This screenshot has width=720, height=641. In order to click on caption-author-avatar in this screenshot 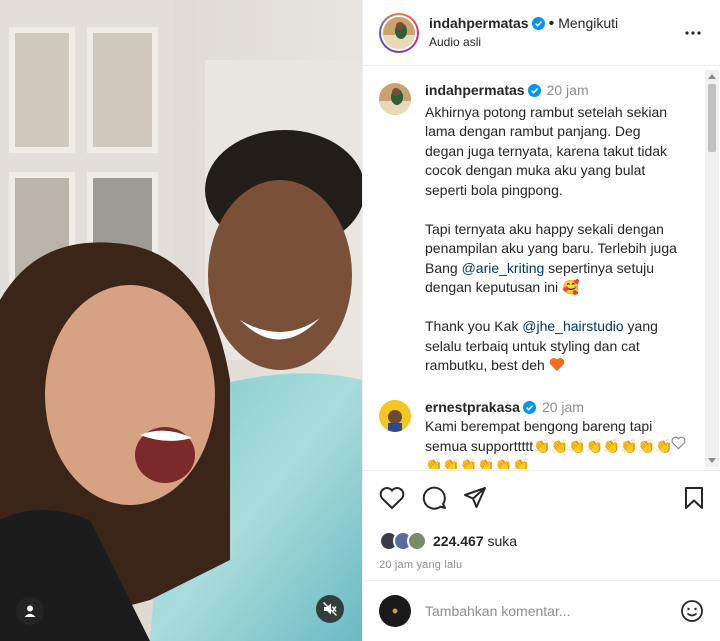, I will do `click(395, 99)`.